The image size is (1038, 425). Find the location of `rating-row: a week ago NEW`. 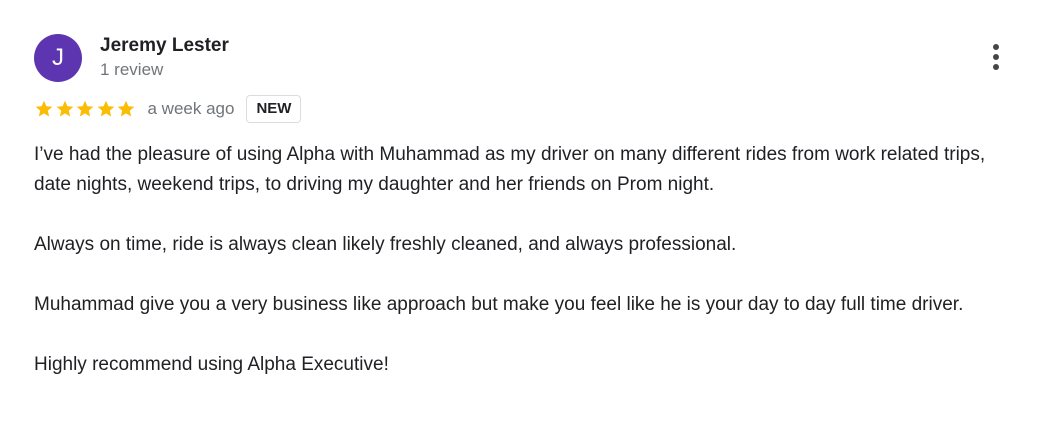

rating-row: a week ago NEW is located at coordinates (168, 109).